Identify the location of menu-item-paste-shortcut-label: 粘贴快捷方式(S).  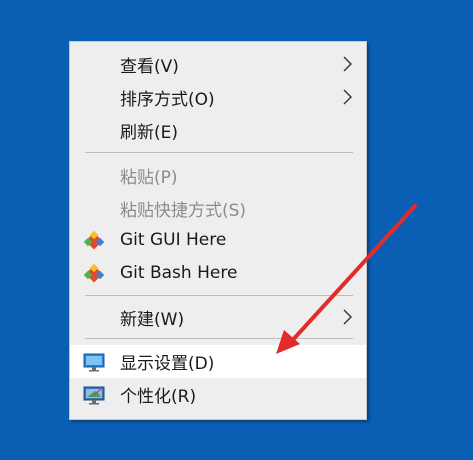
(183, 210).